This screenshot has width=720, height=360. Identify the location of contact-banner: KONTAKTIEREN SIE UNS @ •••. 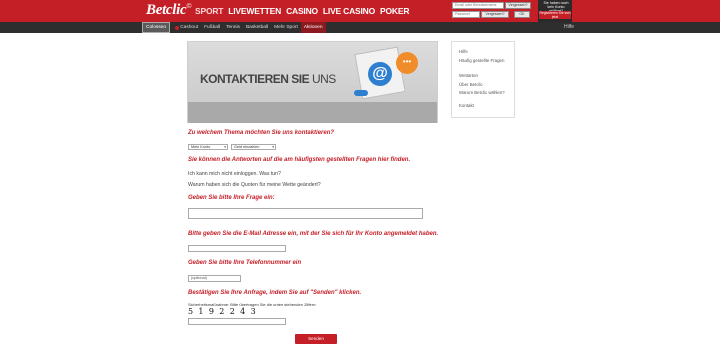
(312, 82).